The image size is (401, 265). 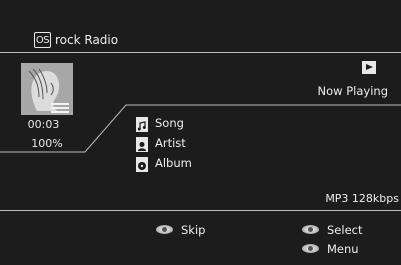 I want to click on header: OS rock Radio, so click(x=76, y=40).